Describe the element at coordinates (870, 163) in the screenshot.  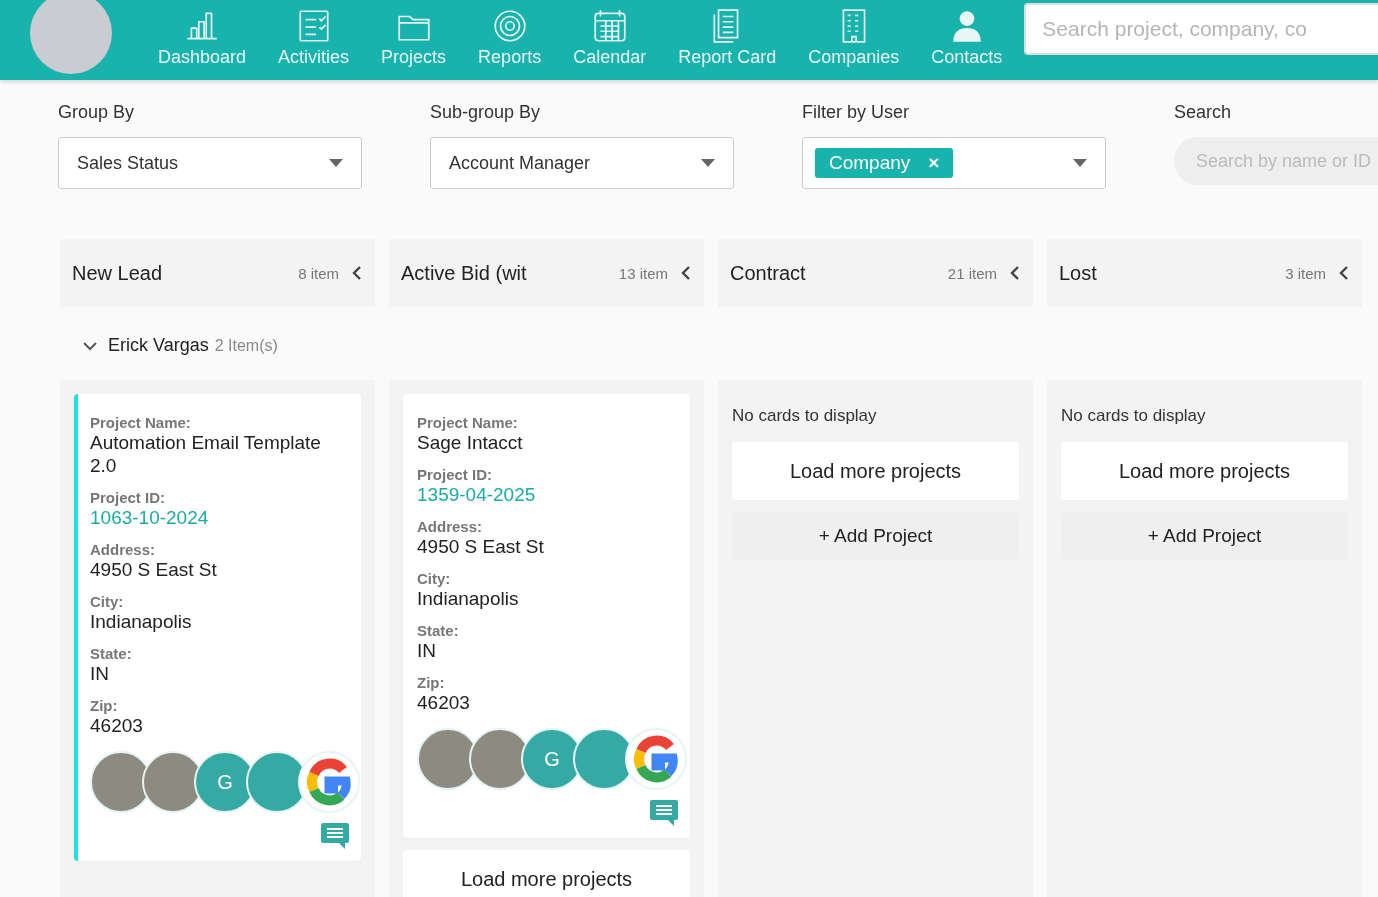
I see `tag-label: Company` at that location.